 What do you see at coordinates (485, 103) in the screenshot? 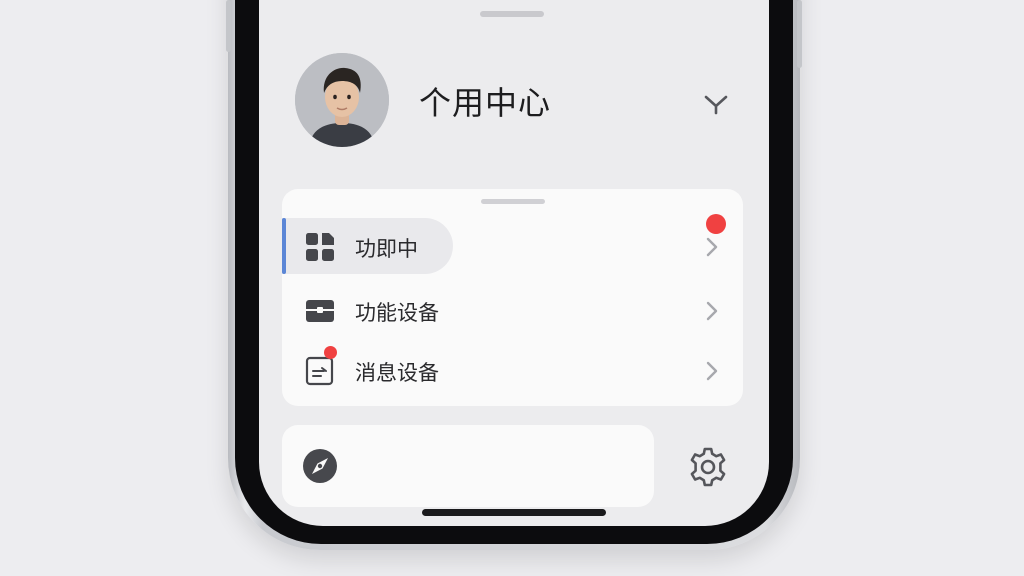
I see `page-title: 个用中心` at bounding box center [485, 103].